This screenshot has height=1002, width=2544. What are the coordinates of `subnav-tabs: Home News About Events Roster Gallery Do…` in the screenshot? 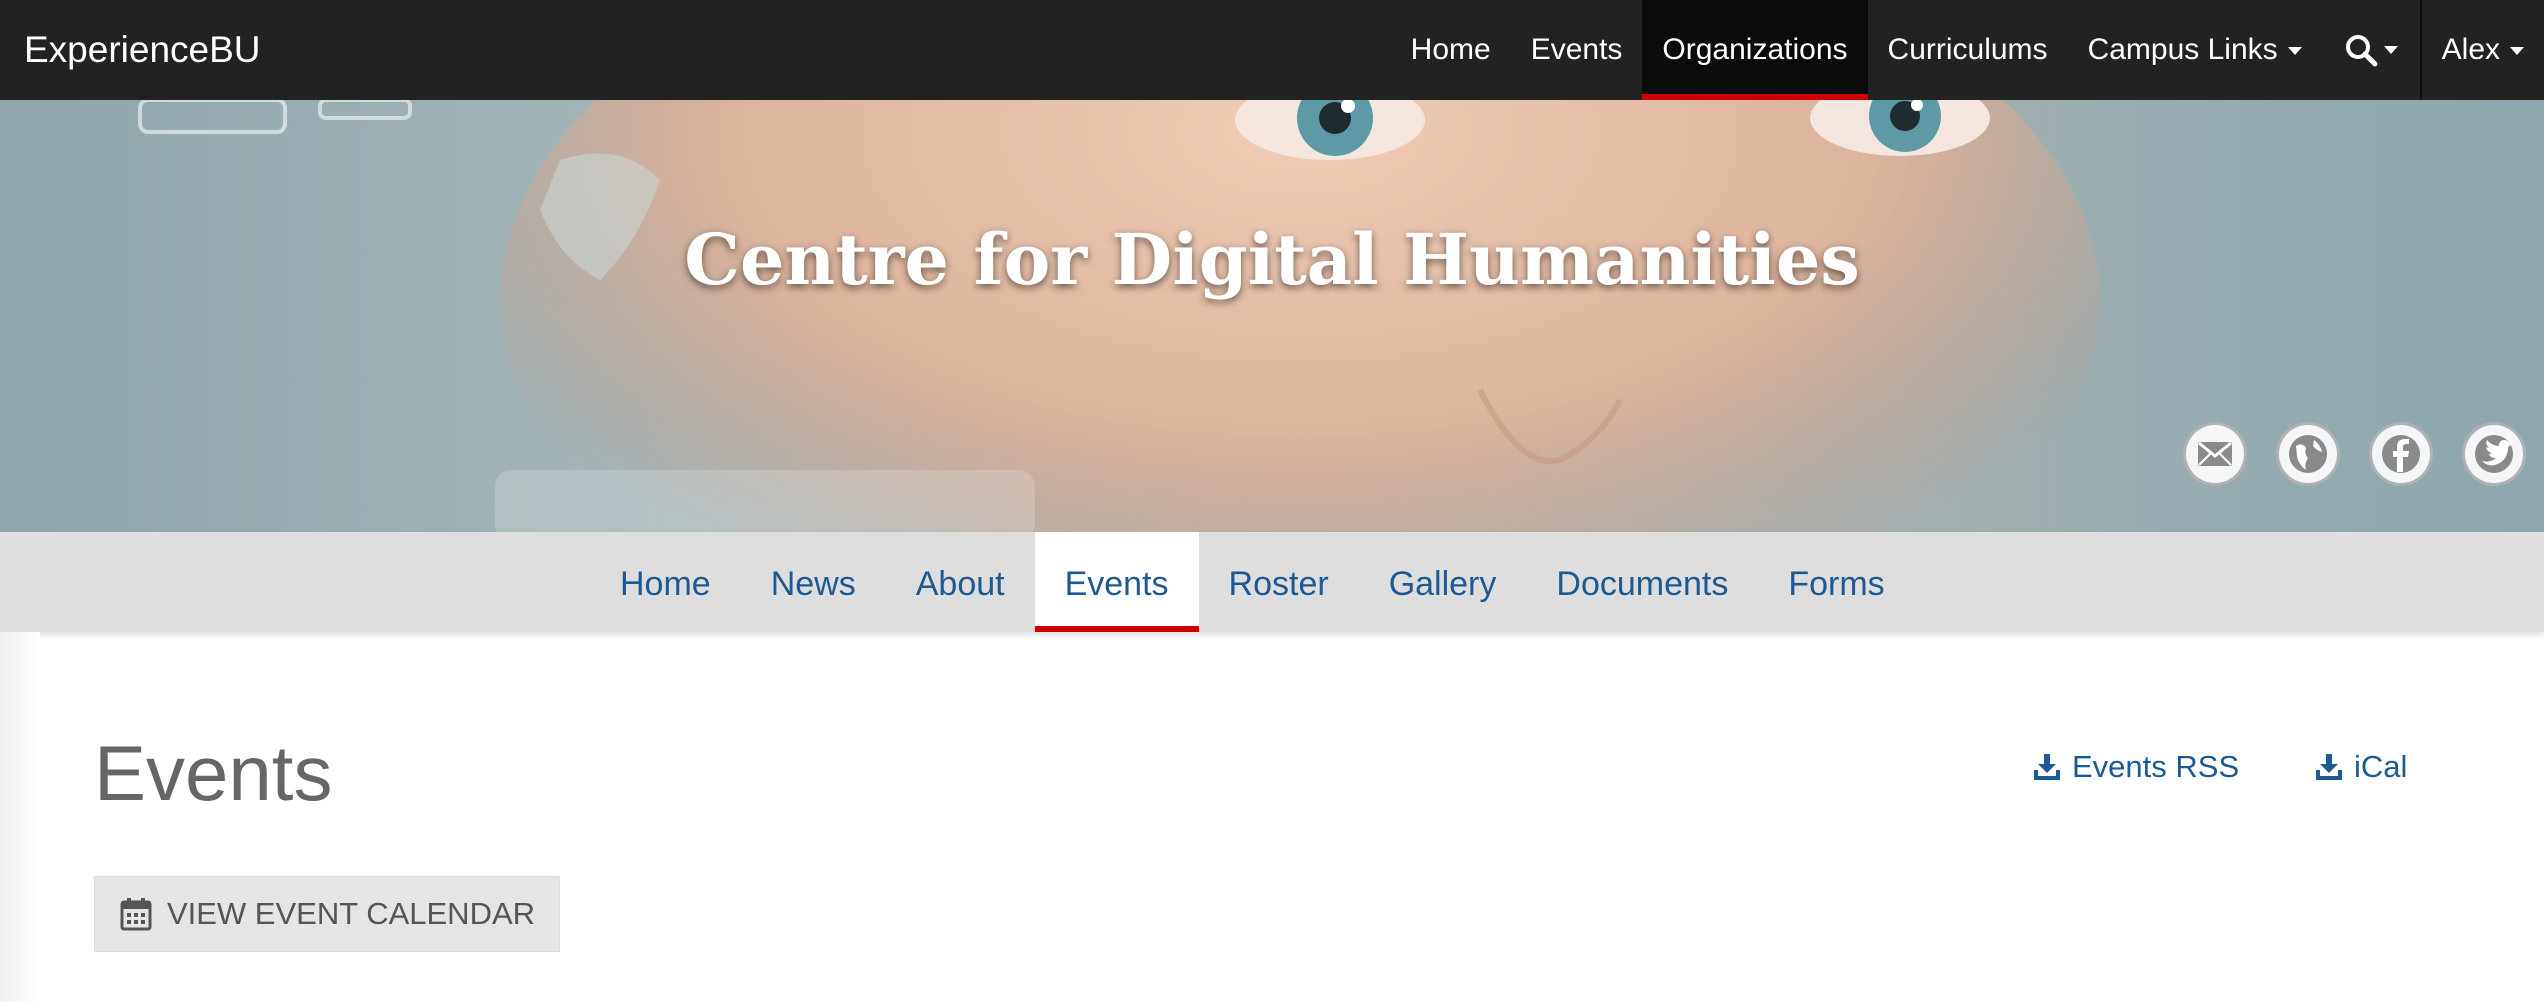 It's located at (1252, 582).